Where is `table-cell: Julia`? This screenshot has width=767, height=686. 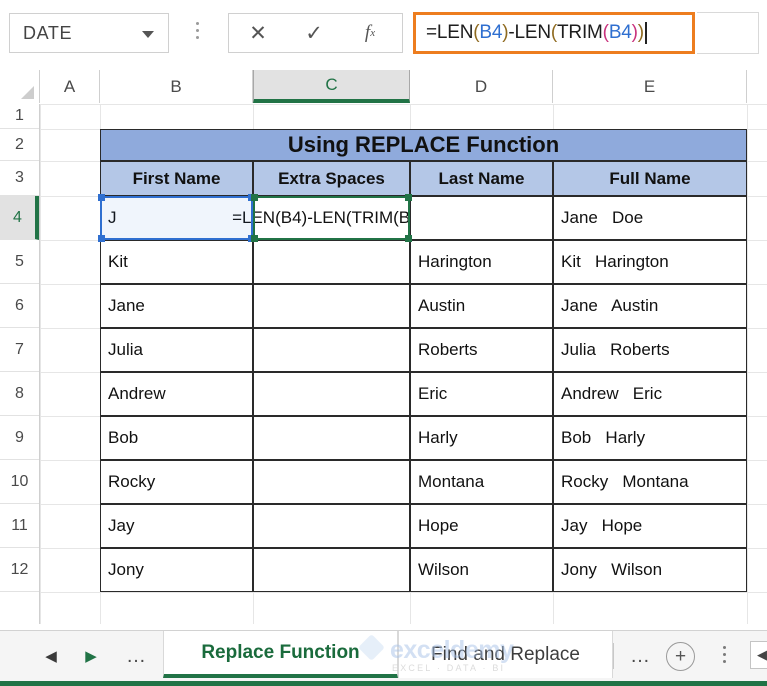 table-cell: Julia is located at coordinates (176, 350).